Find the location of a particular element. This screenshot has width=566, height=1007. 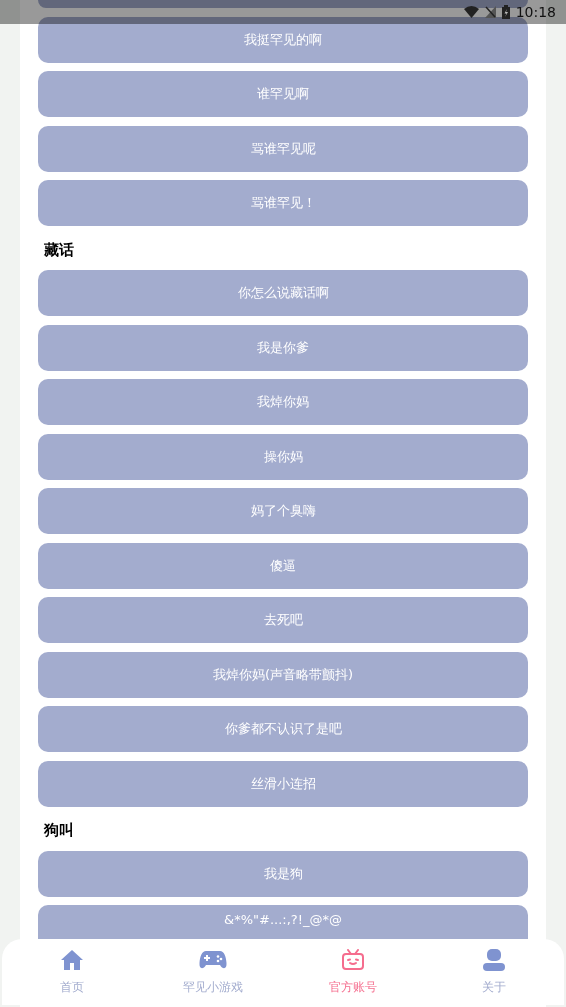

battery-icon is located at coordinates (505, 12).